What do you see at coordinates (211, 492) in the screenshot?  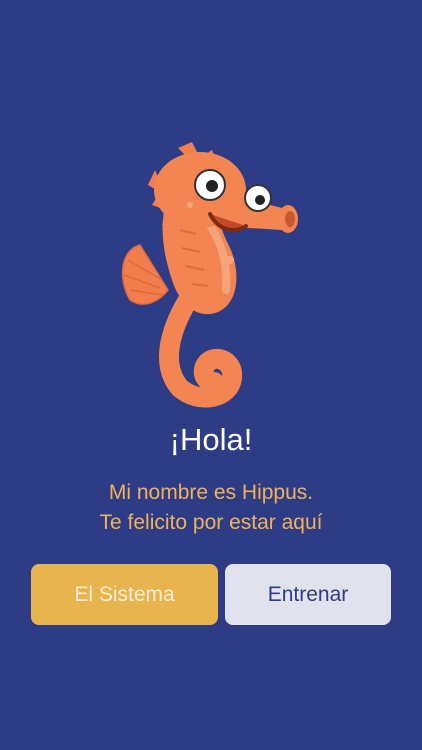 I see `intro-line-1: Mi nombre es Hippus.` at bounding box center [211, 492].